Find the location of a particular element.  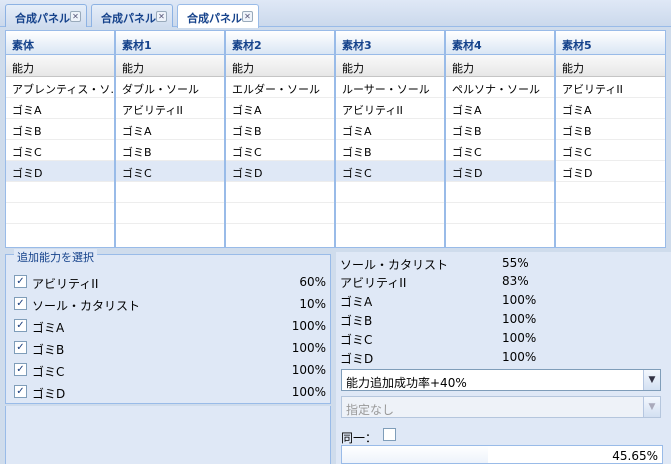

grid-cell: ダブル・ソール is located at coordinates (170, 87).